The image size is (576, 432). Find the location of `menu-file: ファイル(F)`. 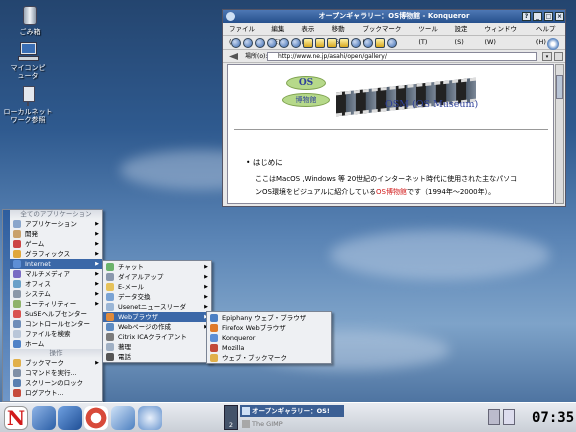

menu-file: ファイル(F) is located at coordinates (246, 34).